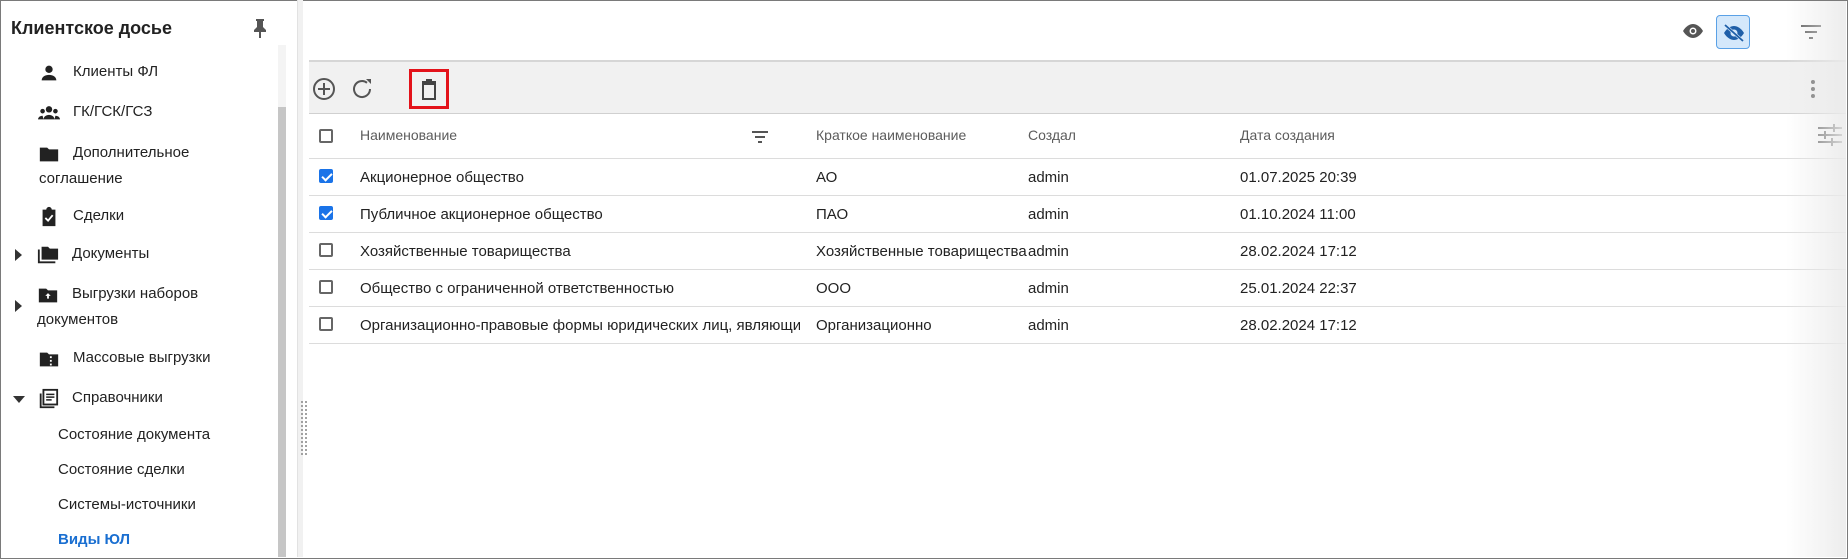  I want to click on column-filter-icon, so click(760, 137).